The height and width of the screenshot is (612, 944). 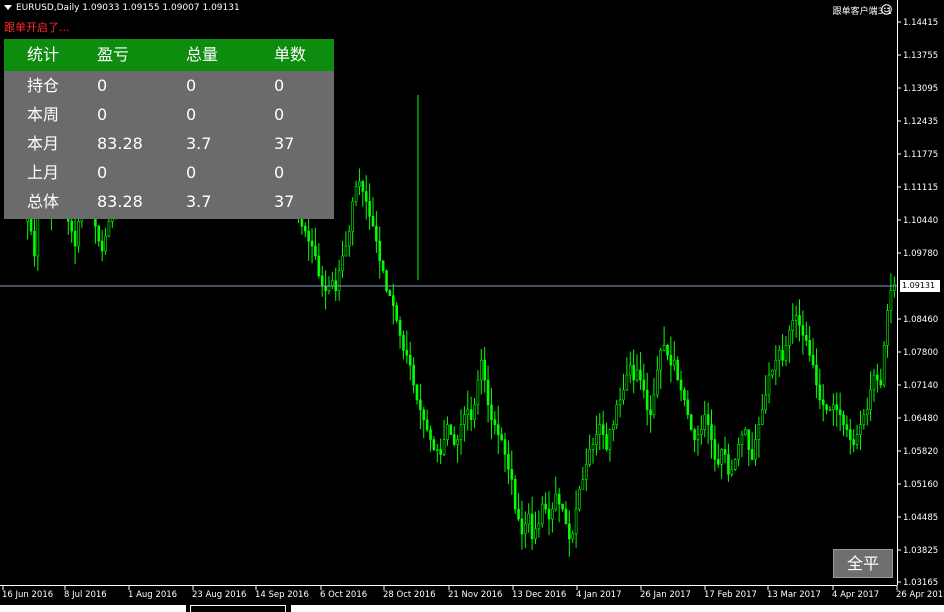 What do you see at coordinates (920, 551) in the screenshot?
I see `y-tick-label: 1.03825` at bounding box center [920, 551].